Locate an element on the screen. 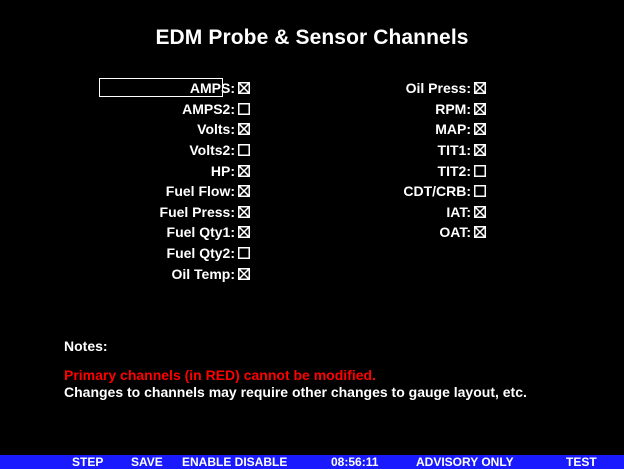 This screenshot has width=624, height=469. enable-disable-button: ENABLE DISABLE is located at coordinates (234, 462).